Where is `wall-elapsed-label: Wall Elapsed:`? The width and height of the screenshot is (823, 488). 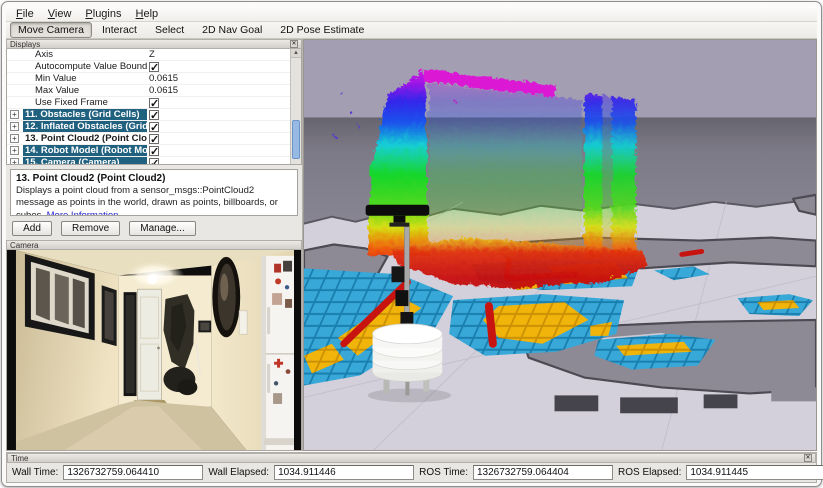
wall-elapsed-label: Wall Elapsed: is located at coordinates (239, 472).